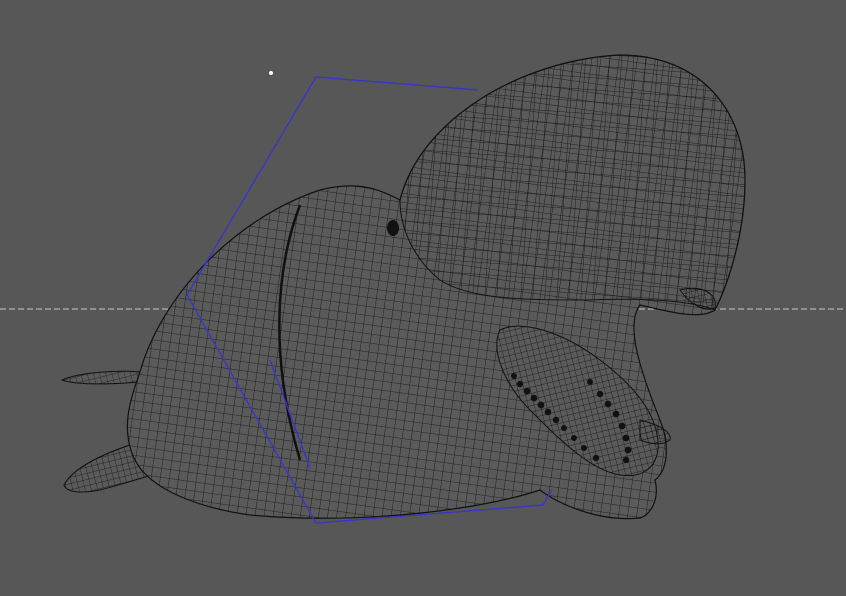 The height and width of the screenshot is (596, 846). What do you see at coordinates (393, 228) in the screenshot?
I see `whale-eye` at bounding box center [393, 228].